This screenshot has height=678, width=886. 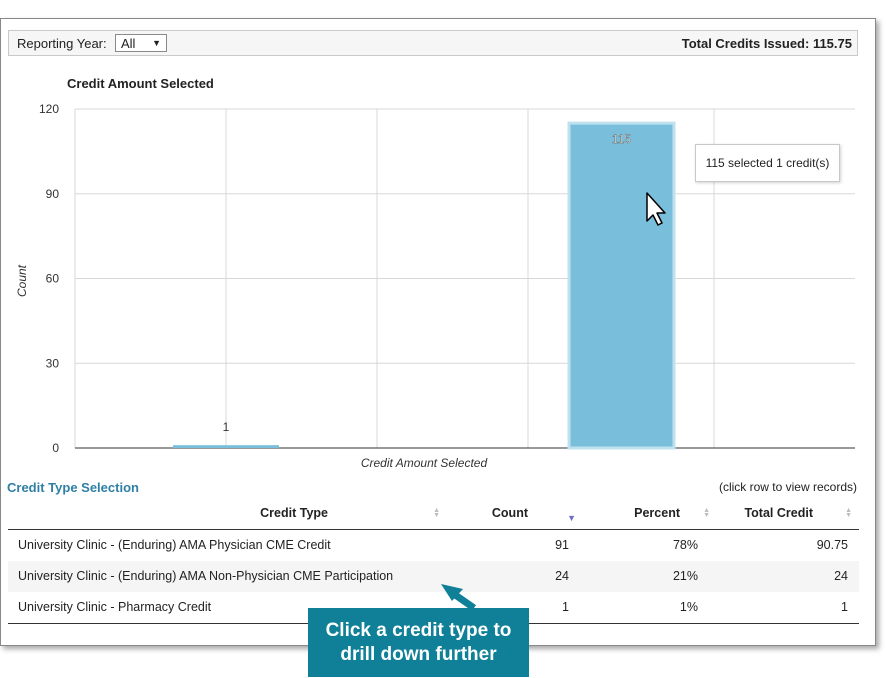 What do you see at coordinates (140, 83) in the screenshot?
I see `chart-title: Credit Amount Selected` at bounding box center [140, 83].